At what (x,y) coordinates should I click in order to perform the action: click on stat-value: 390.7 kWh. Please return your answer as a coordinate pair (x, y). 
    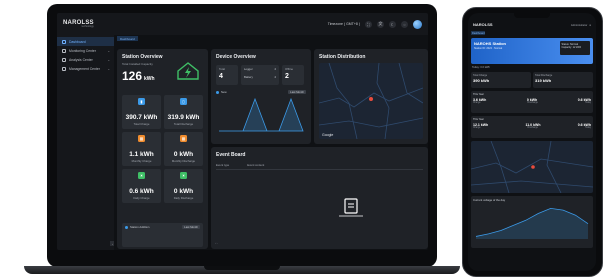
    Looking at the image, I should click on (141, 117).